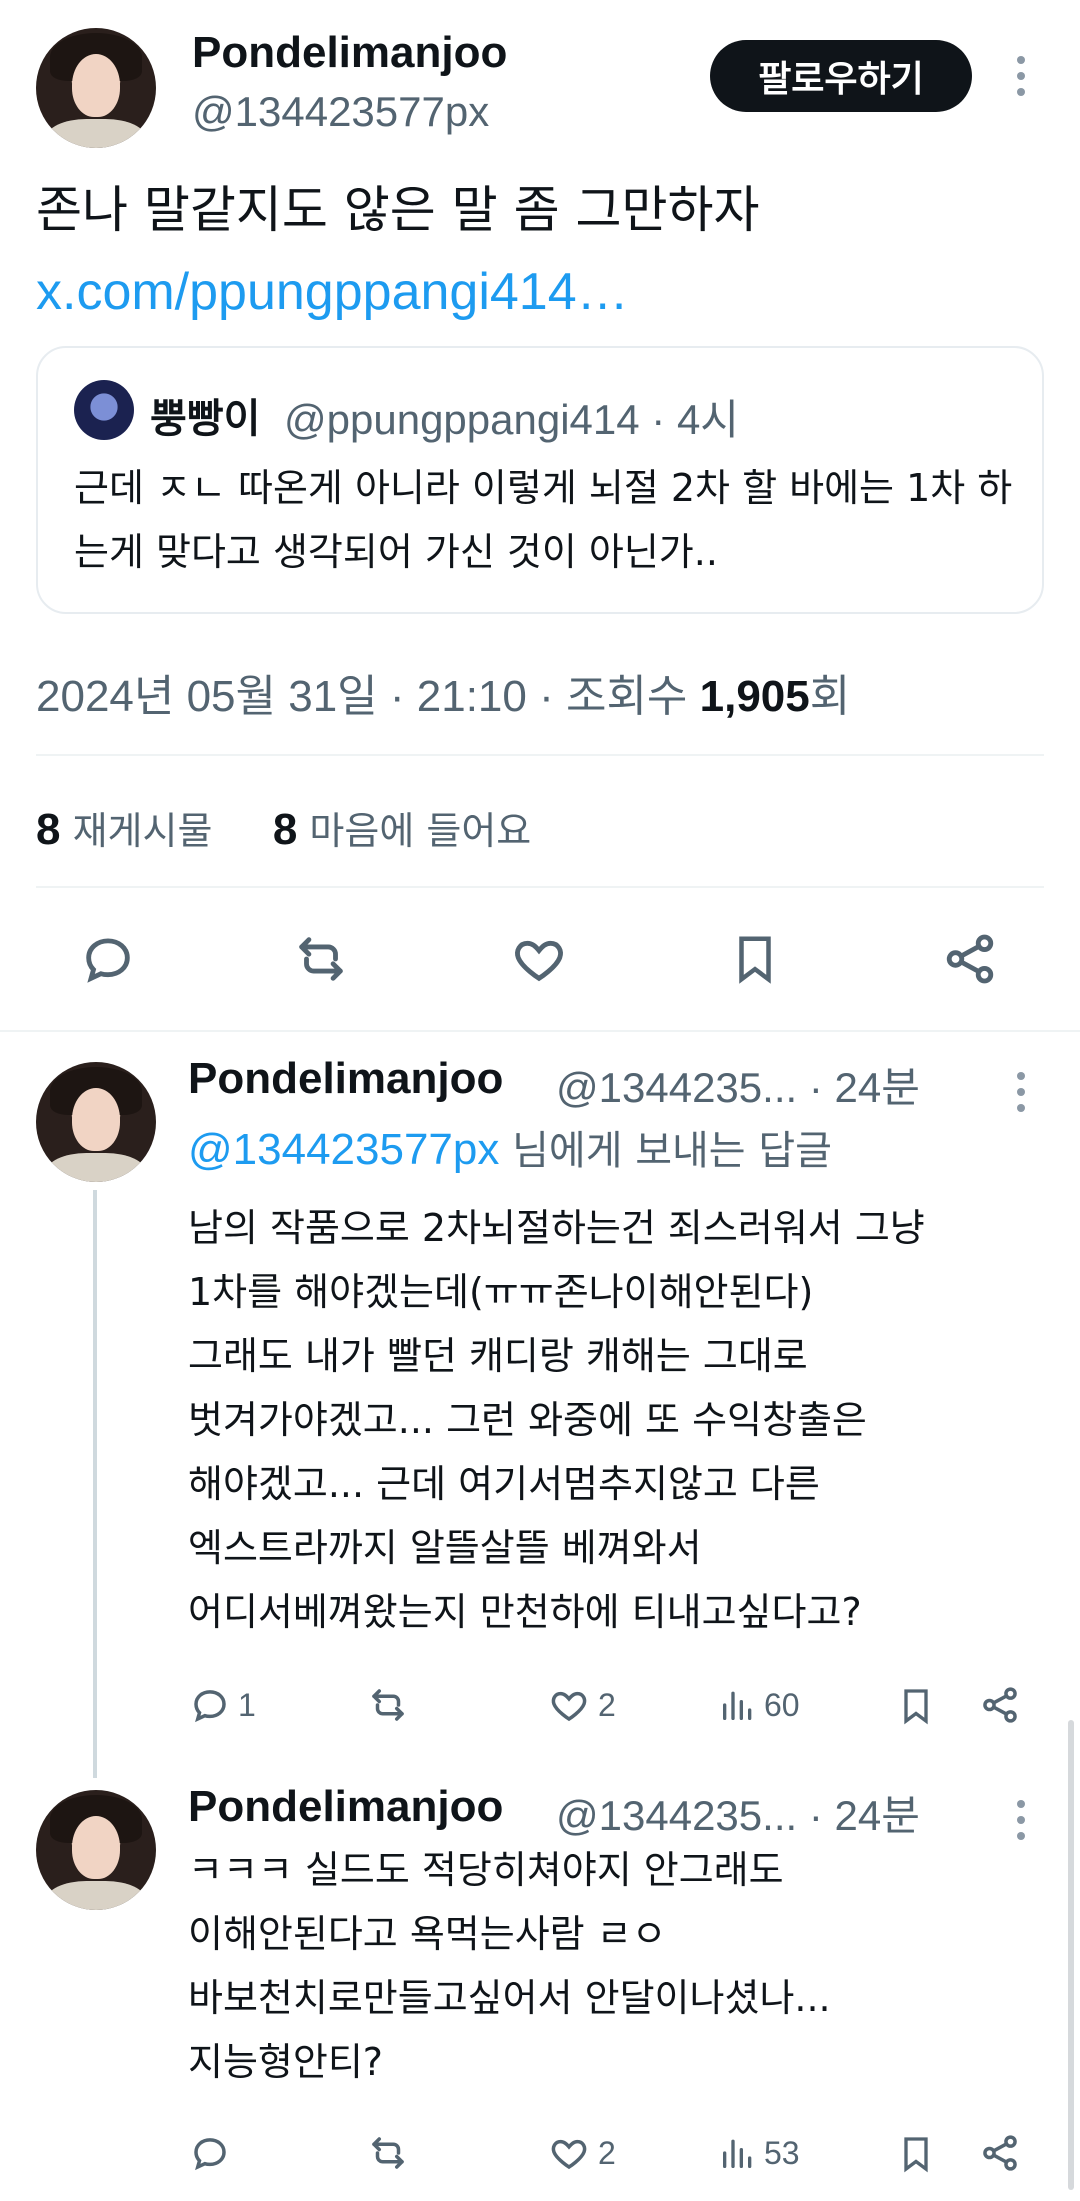 The image size is (1080, 2201). I want to click on likes-stat: 8 마음에 들어요, so click(402, 829).